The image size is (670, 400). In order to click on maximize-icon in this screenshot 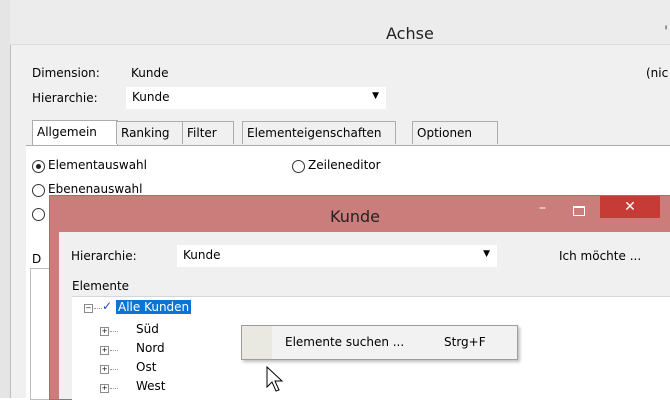, I will do `click(579, 211)`.